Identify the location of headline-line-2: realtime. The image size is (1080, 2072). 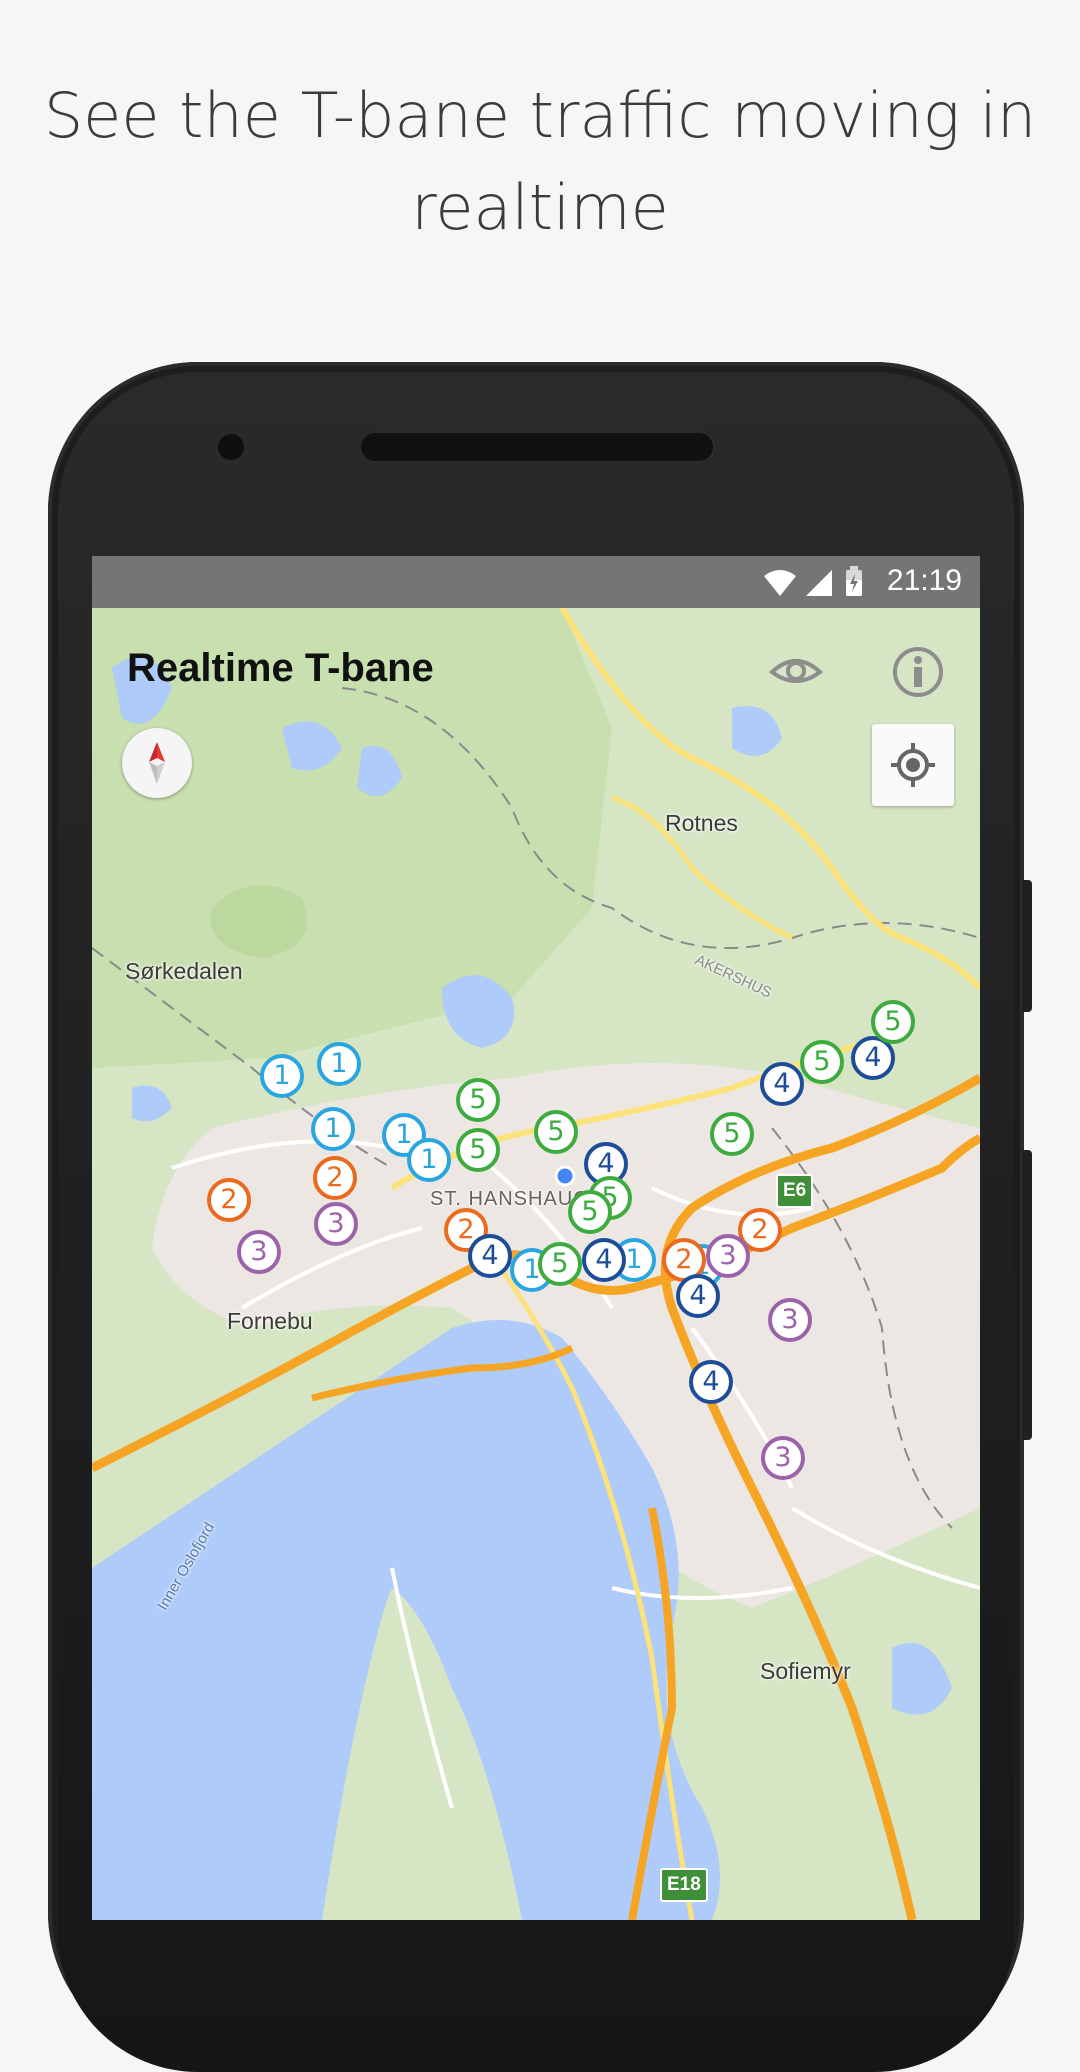
(540, 207).